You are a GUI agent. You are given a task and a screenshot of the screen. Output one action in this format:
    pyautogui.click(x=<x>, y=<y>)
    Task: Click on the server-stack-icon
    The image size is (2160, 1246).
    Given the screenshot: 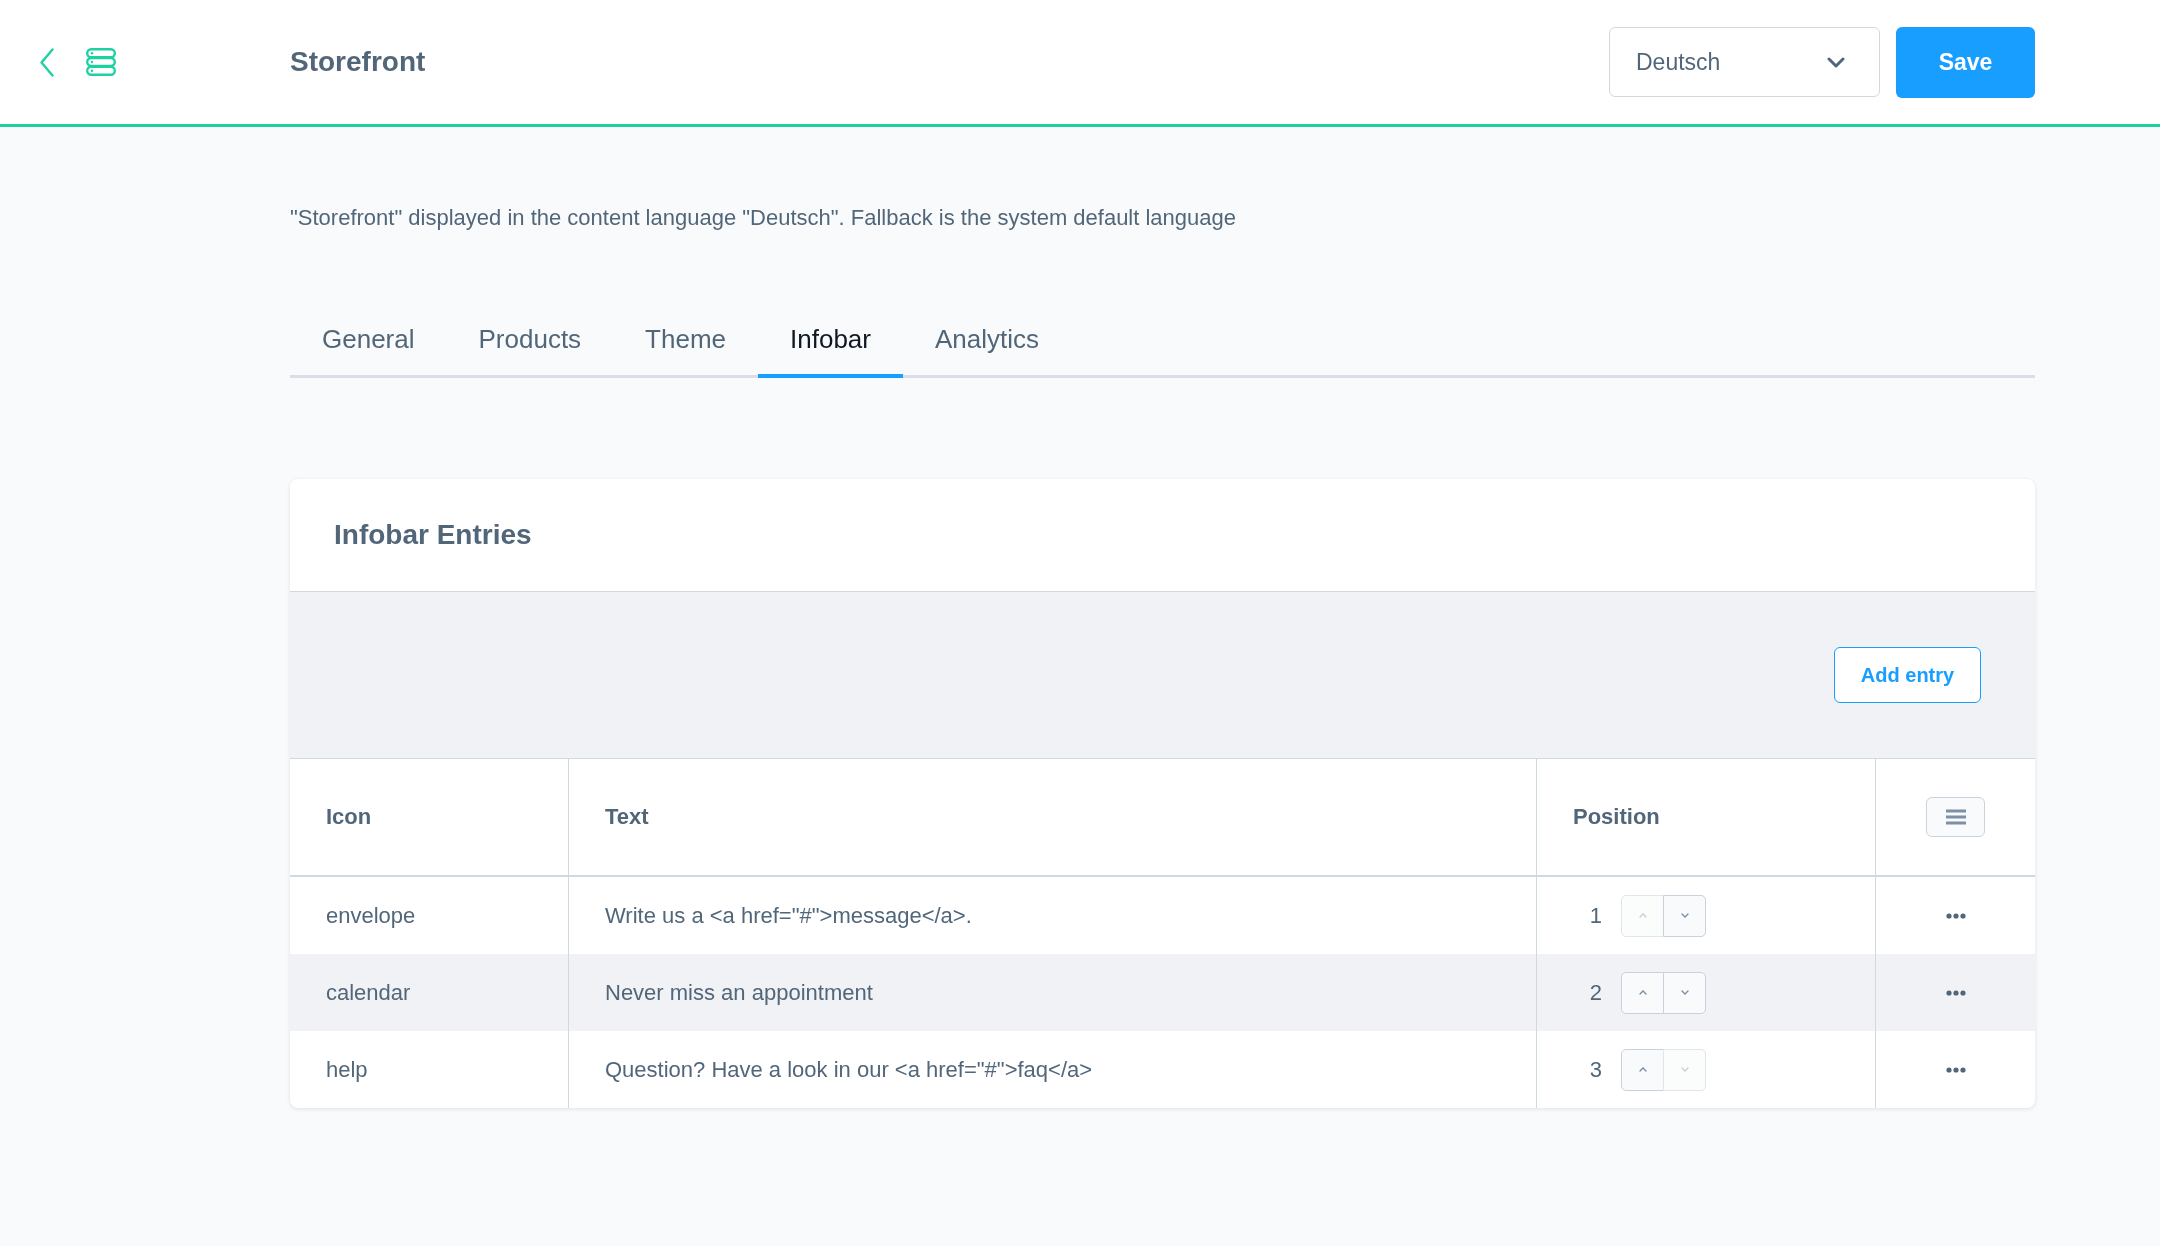 What is the action you would take?
    pyautogui.click(x=101, y=62)
    